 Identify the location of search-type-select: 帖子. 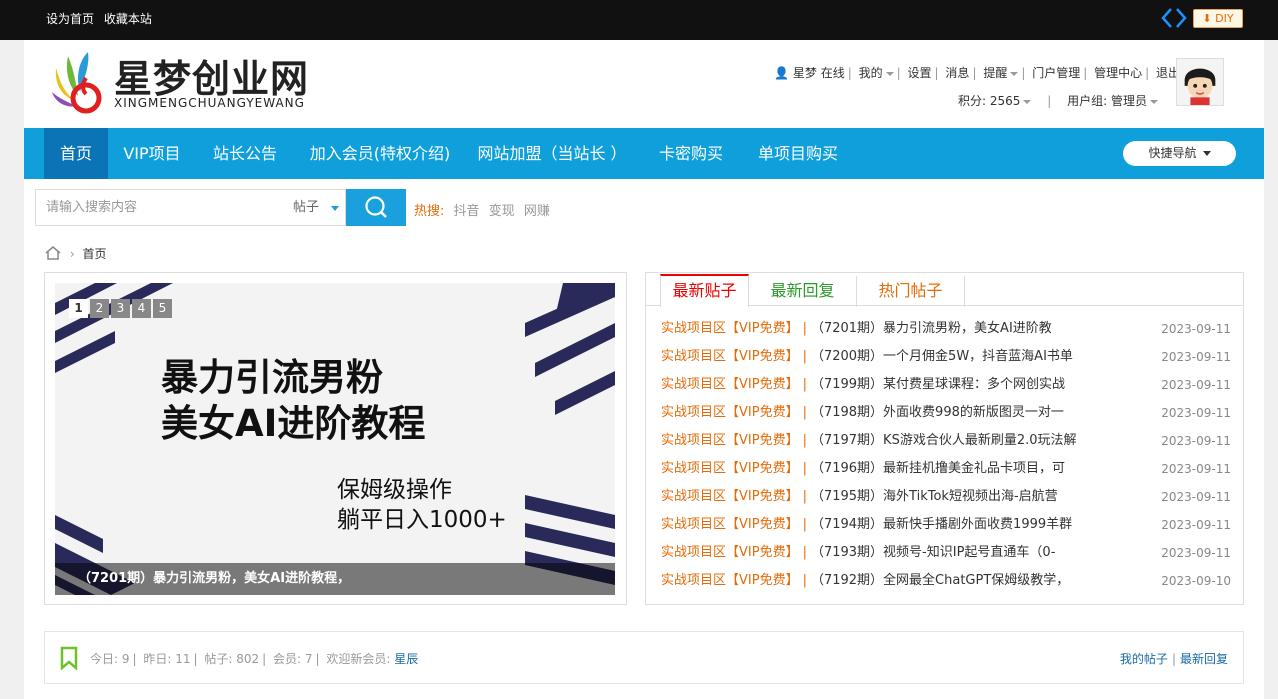
(312, 207).